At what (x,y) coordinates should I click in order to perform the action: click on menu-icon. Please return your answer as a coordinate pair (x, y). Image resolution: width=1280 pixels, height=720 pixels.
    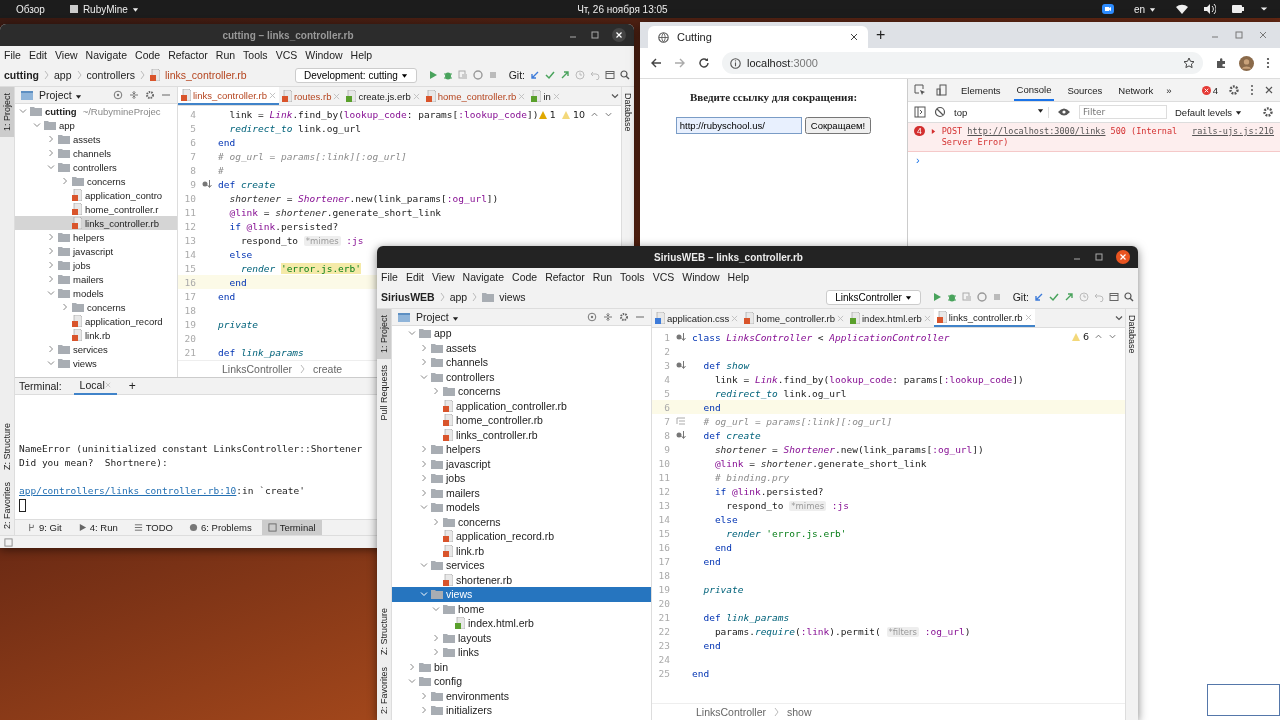
    Looking at the image, I should click on (1252, 90).